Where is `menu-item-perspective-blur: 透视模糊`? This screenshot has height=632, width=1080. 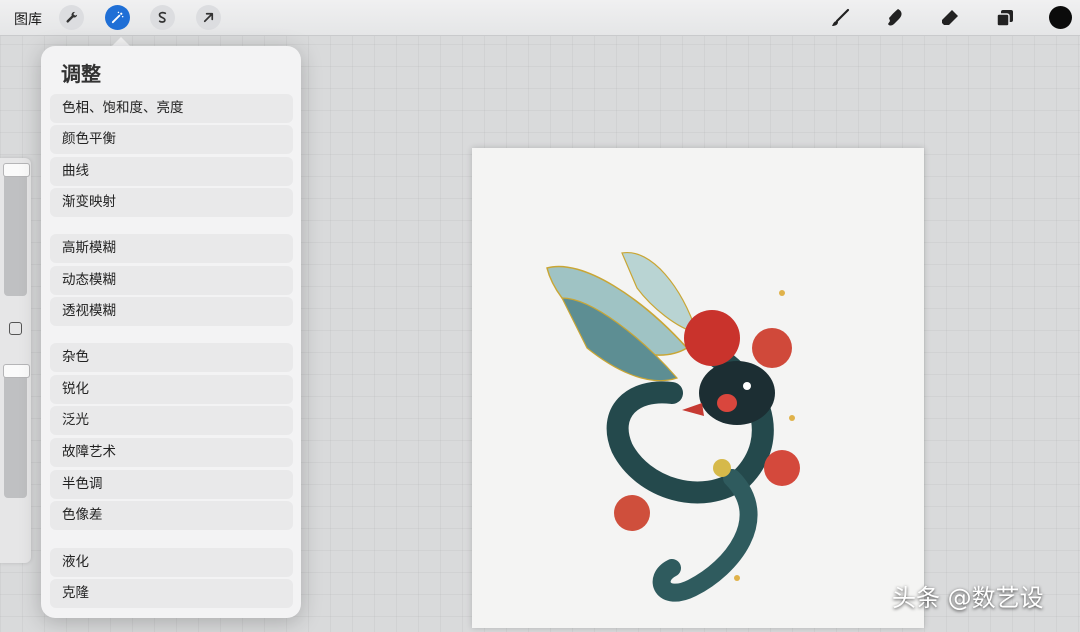
menu-item-perspective-blur: 透视模糊 is located at coordinates (171, 311).